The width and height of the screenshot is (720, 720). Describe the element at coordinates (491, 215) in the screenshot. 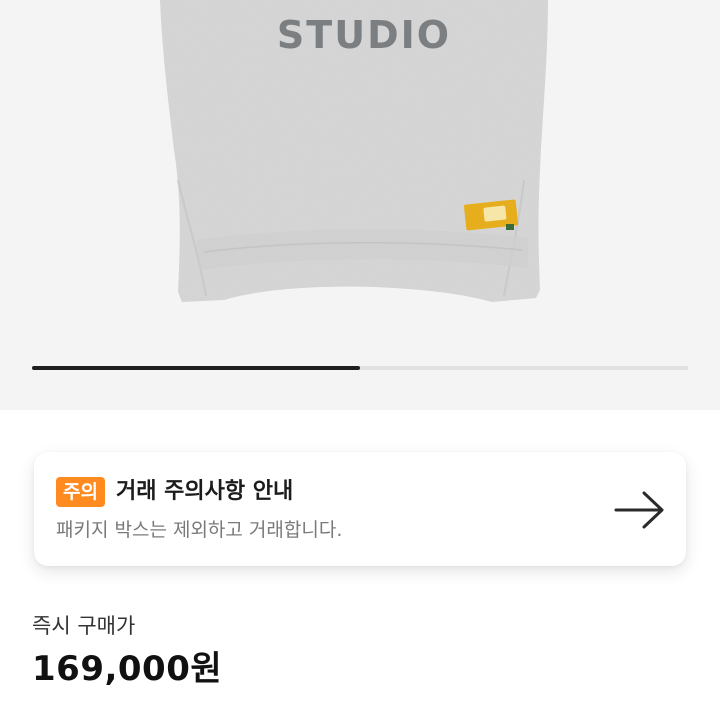

I see `garment-tag-icon` at that location.